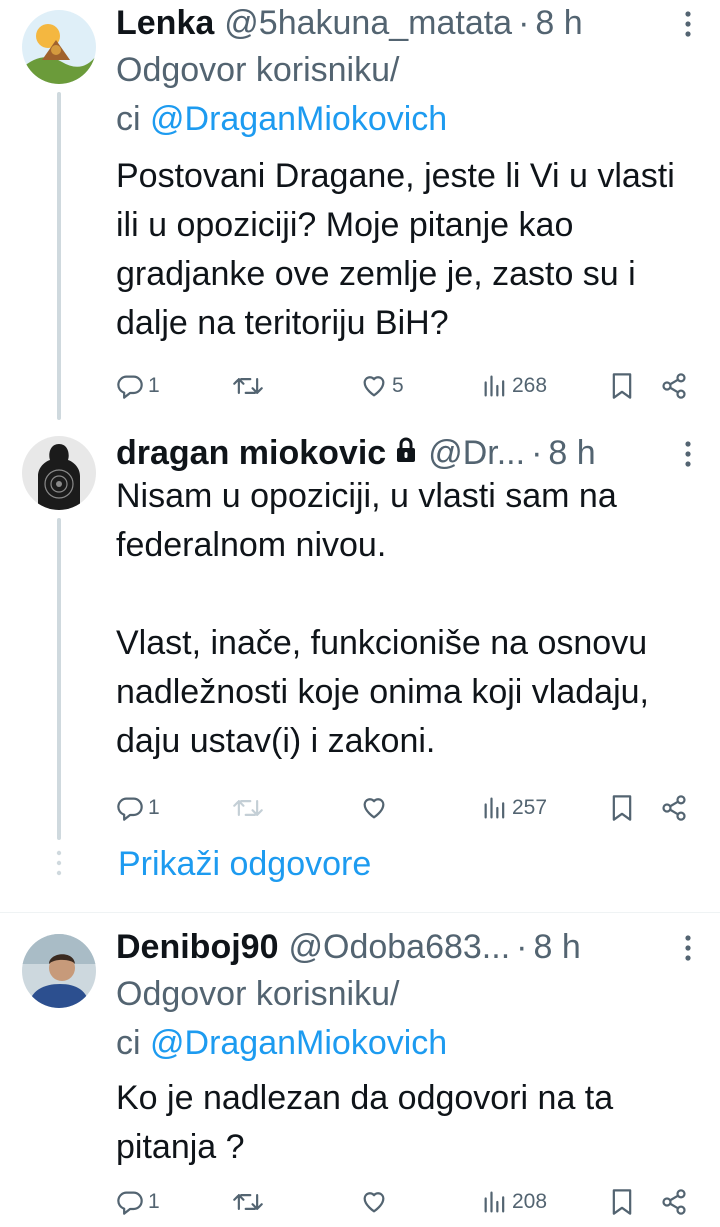 Image resolution: width=720 pixels, height=1227 pixels. I want to click on like-count: 5, so click(398, 385).